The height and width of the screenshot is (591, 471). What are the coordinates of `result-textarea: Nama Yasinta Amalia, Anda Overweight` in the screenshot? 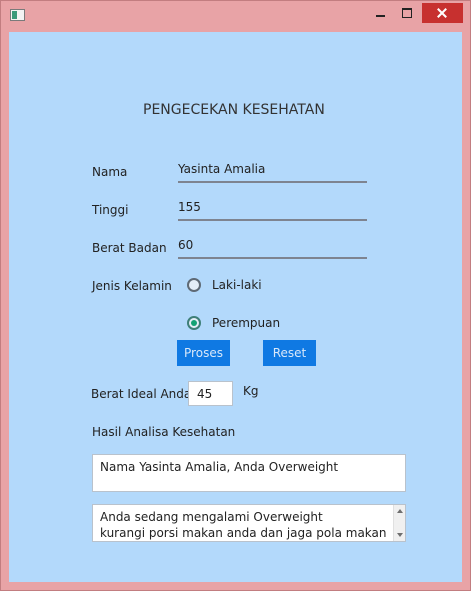 It's located at (249, 473).